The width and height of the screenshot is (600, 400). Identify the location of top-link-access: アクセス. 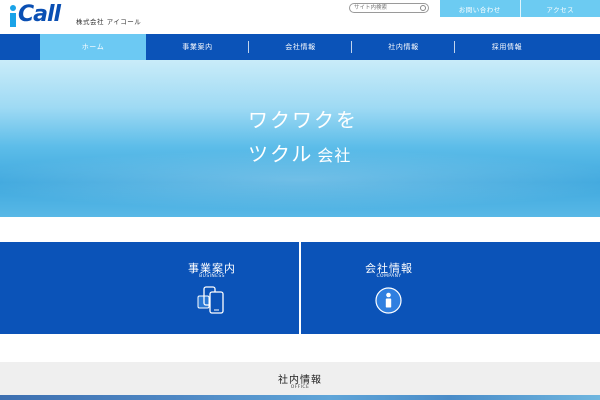
(559, 8).